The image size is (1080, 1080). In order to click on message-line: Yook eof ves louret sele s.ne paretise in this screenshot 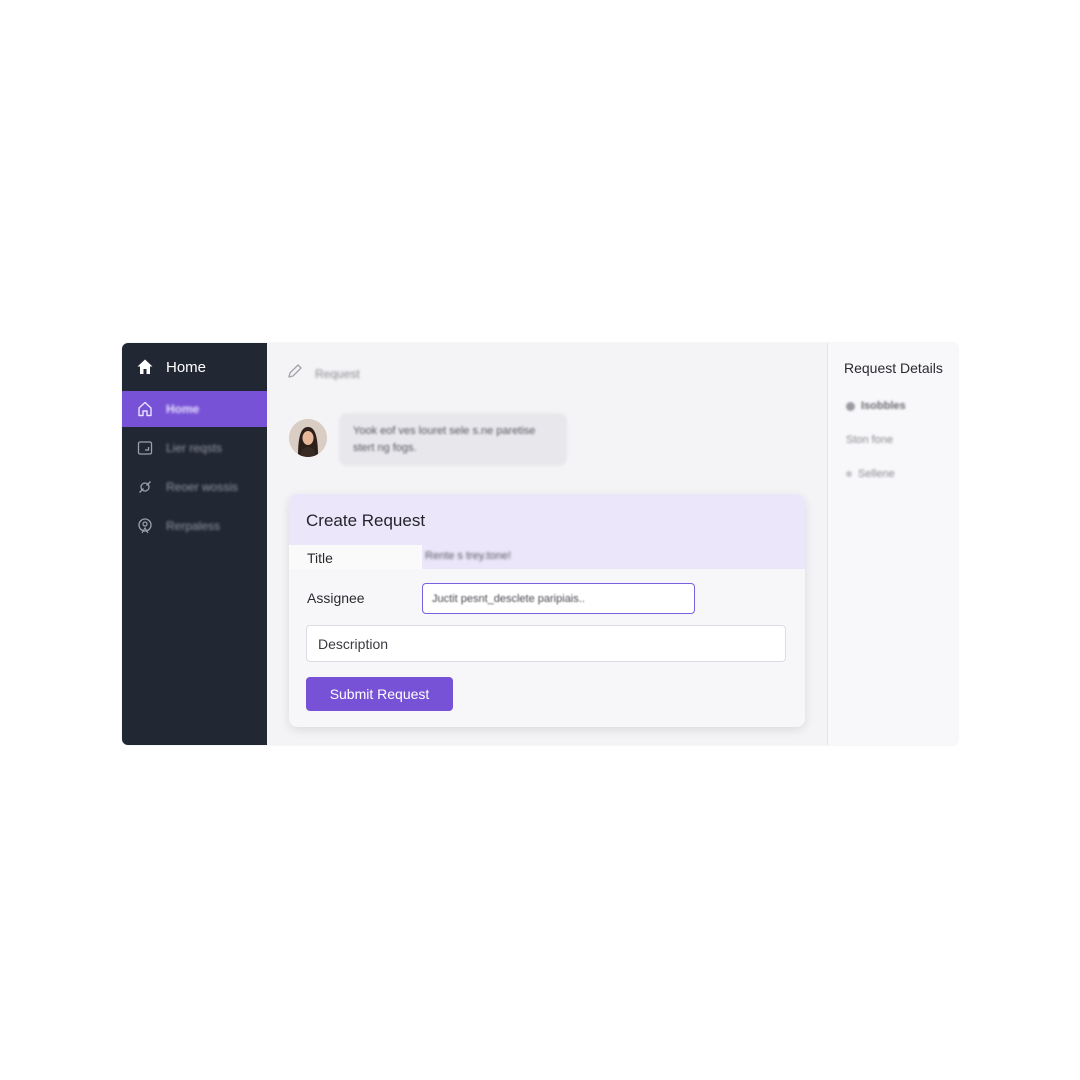, I will do `click(444, 431)`.